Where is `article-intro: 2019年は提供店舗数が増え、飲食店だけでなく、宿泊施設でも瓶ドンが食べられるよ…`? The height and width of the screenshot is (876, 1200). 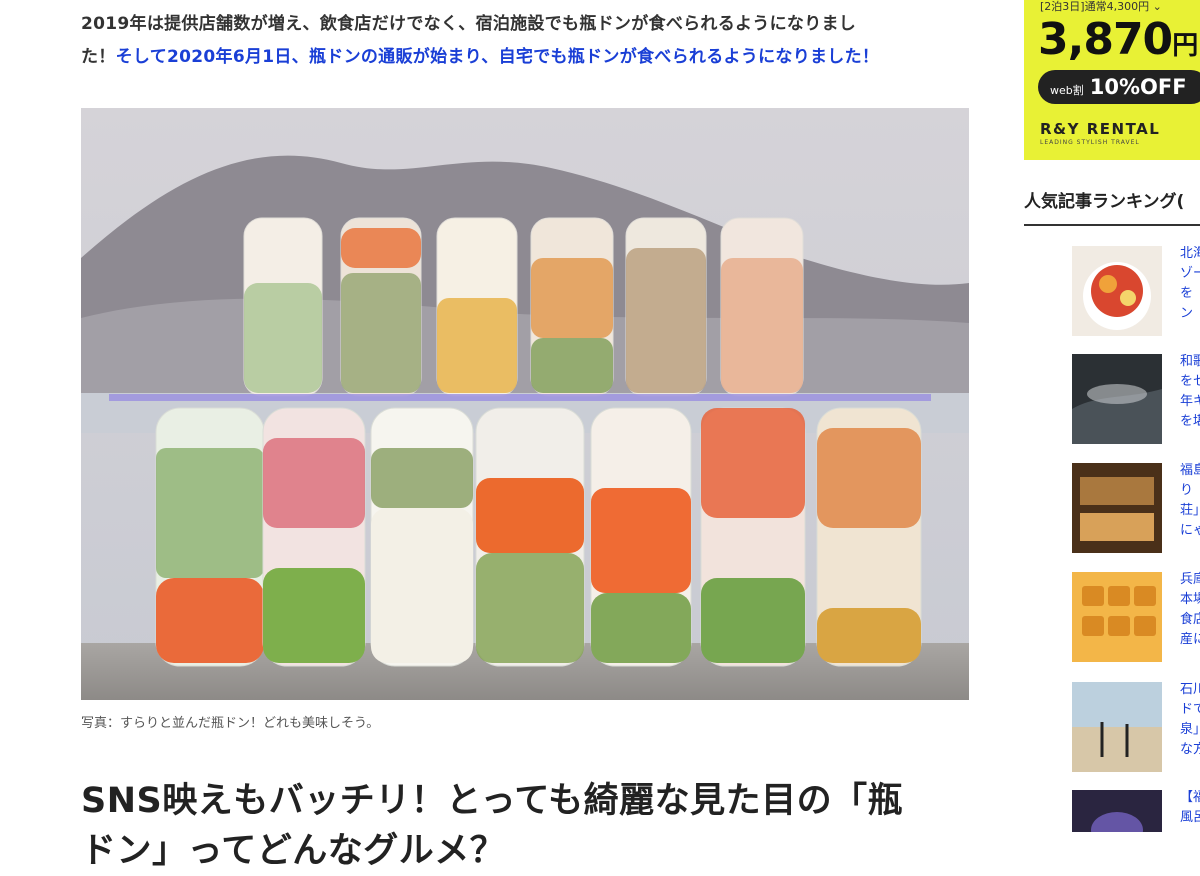
article-intro: 2019年は提供店舗数が増え、飲食店だけでなく、宿泊施設でも瓶ドンが食べられるよ… is located at coordinates (531, 41).